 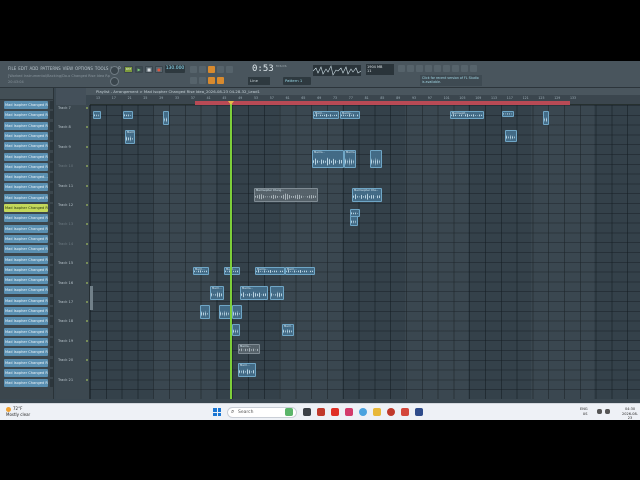 I want to click on menu-options: OPTIONS, so click(x=84, y=68).